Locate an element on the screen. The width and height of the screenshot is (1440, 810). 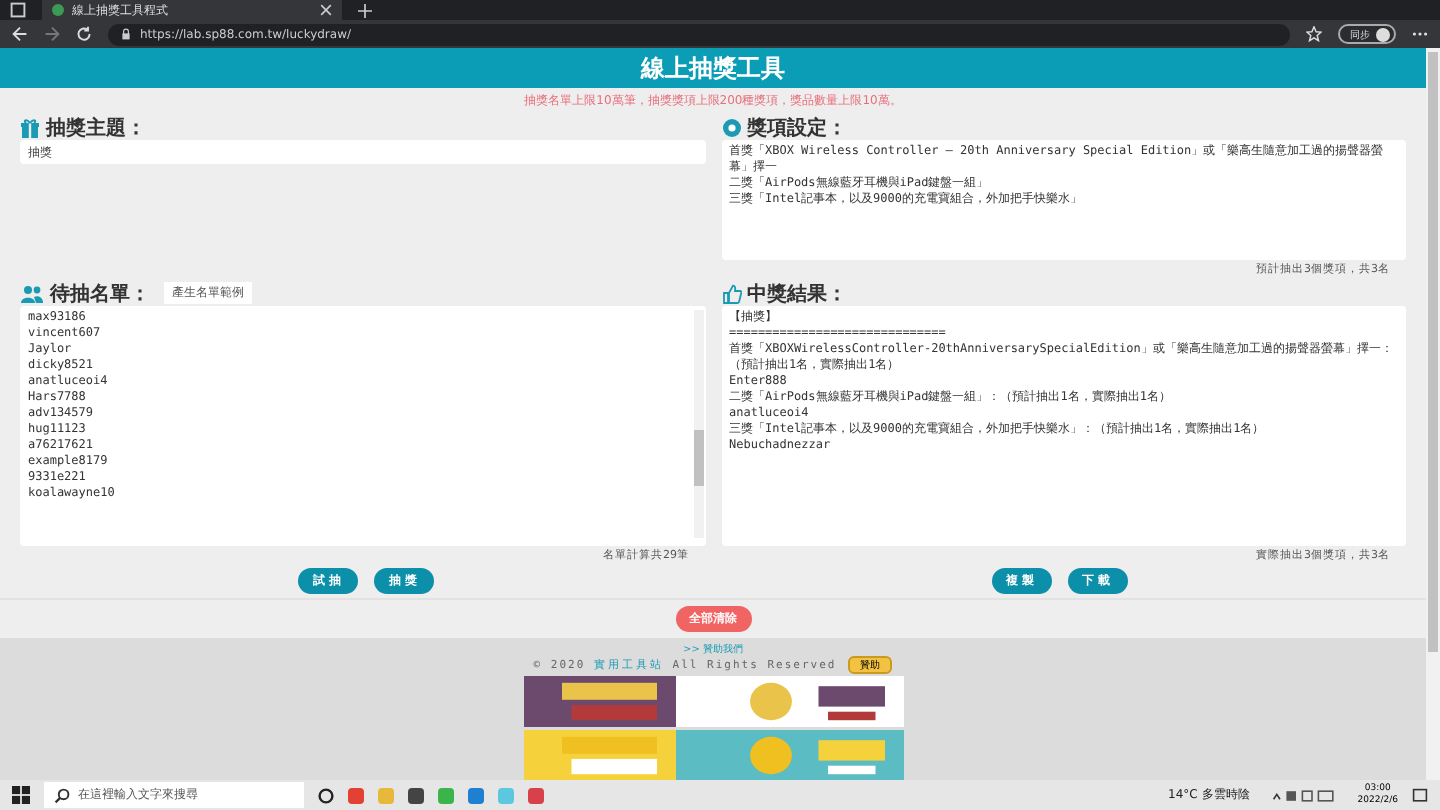
users-icon is located at coordinates (32, 293).